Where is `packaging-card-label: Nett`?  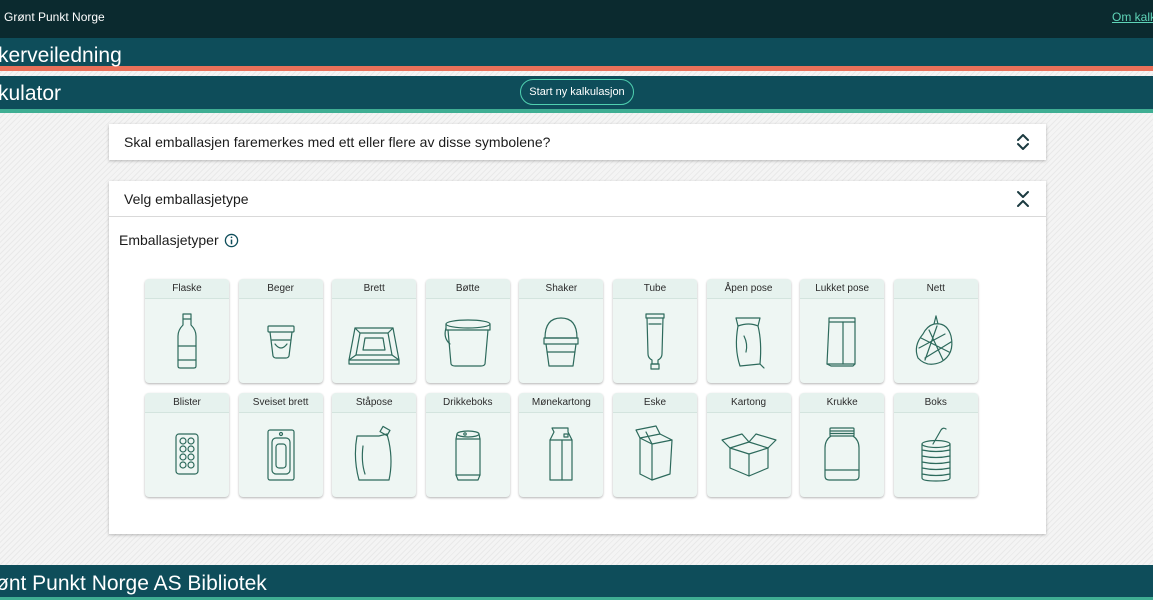 packaging-card-label: Nett is located at coordinates (935, 289).